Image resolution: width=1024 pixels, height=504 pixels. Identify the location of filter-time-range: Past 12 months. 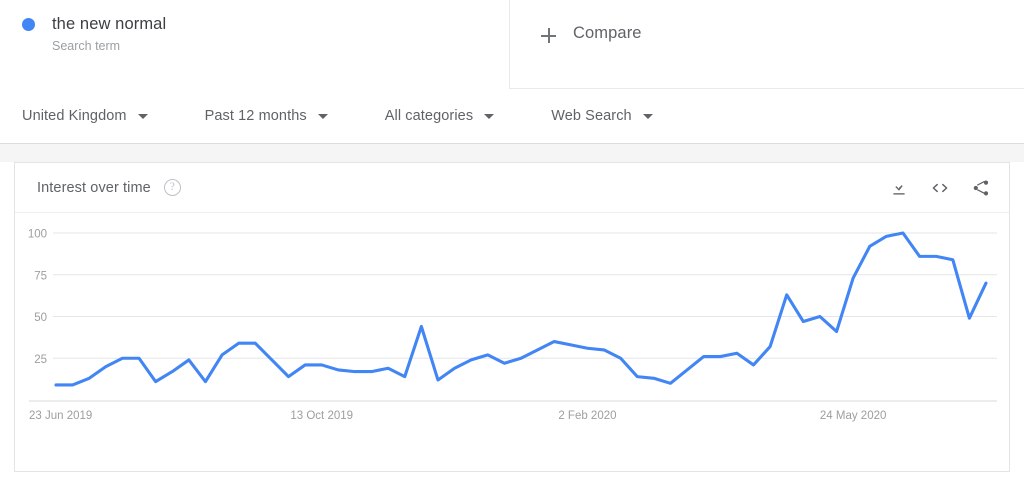
(266, 116).